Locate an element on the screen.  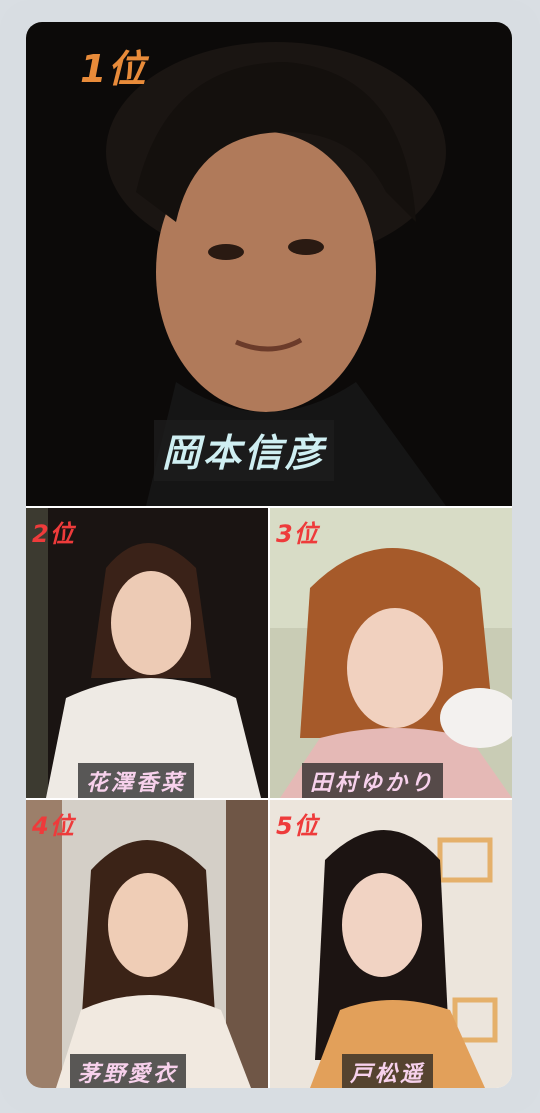
rank-4-photo: 4位 茅野愛衣 is located at coordinates (147, 944).